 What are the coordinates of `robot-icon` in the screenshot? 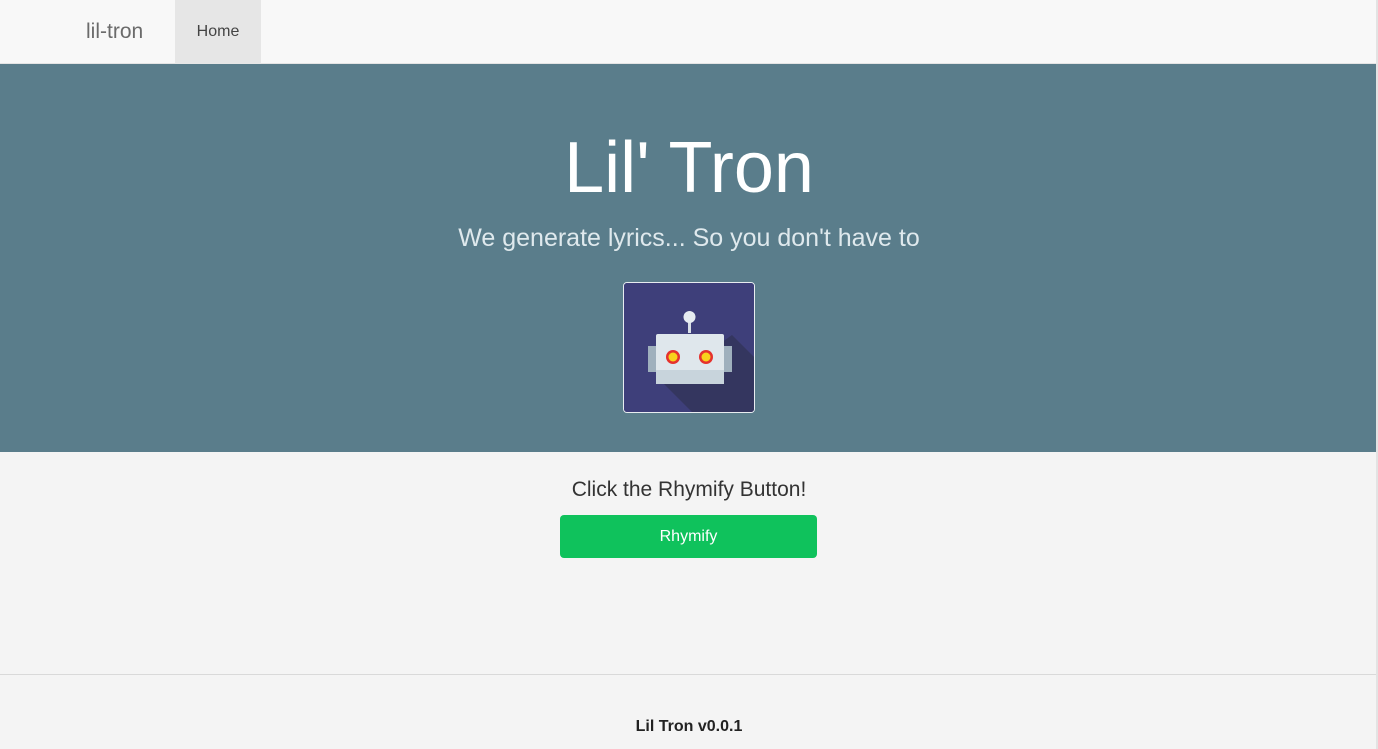 It's located at (689, 347).